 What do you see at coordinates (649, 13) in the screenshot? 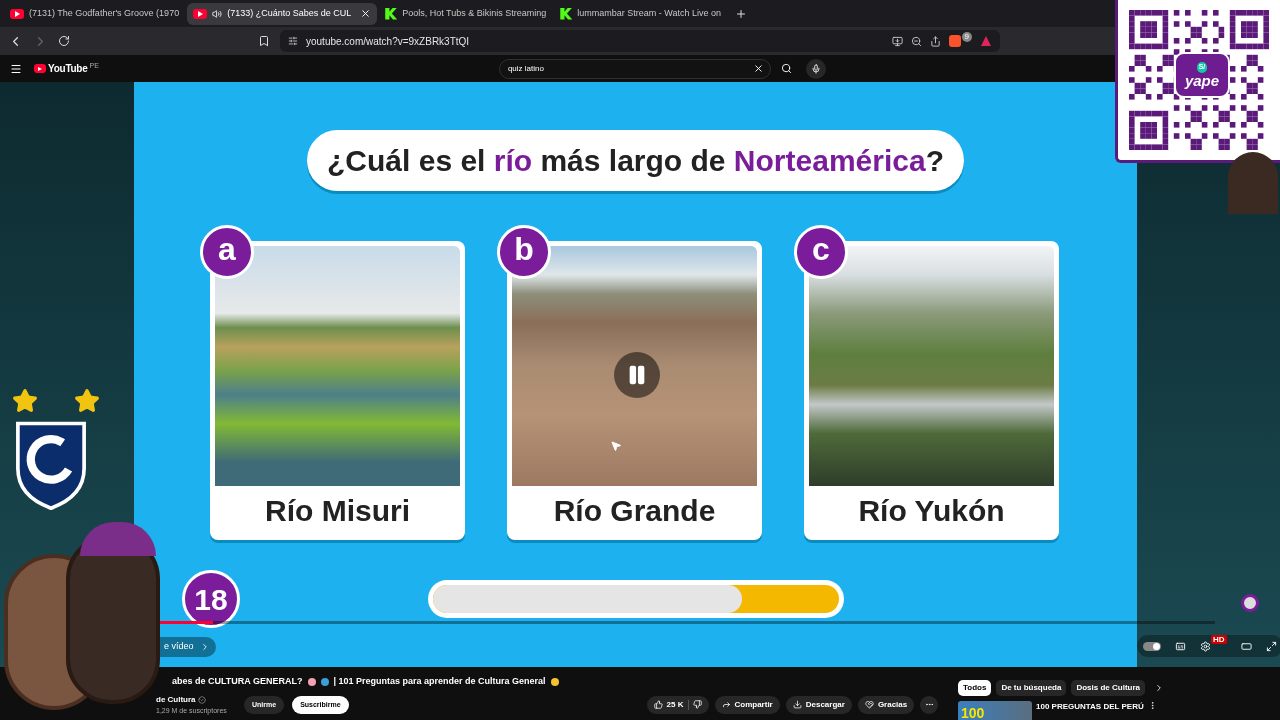
I see `tab-title: lummambar Stream - Watch Live on` at bounding box center [649, 13].